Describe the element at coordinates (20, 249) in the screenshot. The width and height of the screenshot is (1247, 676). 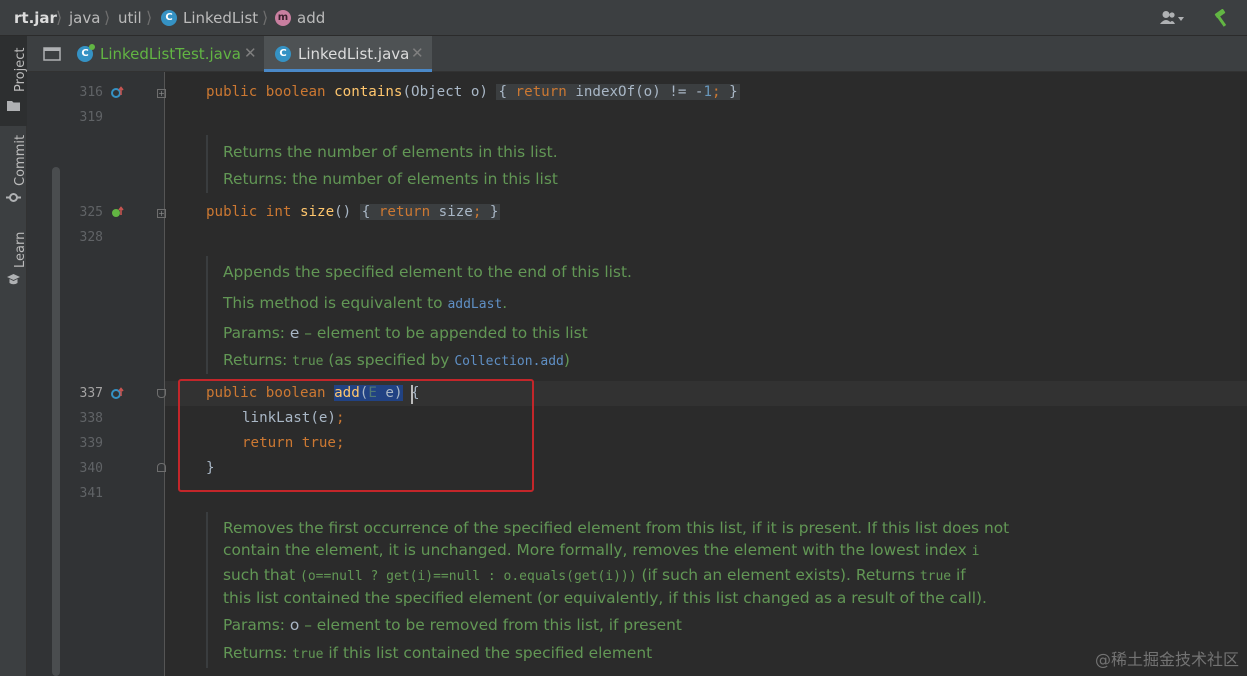
I see `sidebar-label-learn: Learn` at that location.